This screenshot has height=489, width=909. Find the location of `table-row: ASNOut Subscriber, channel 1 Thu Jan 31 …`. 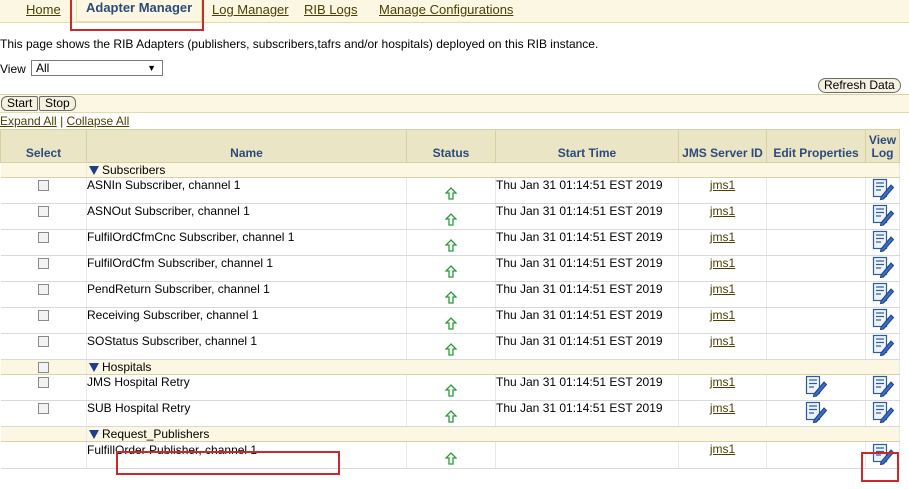

table-row: ASNOut Subscriber, channel 1 Thu Jan 31 … is located at coordinates (450, 216).